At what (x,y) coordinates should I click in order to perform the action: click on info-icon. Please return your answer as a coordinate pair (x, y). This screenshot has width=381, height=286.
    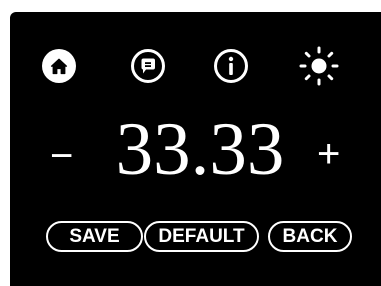
    Looking at the image, I should click on (231, 66).